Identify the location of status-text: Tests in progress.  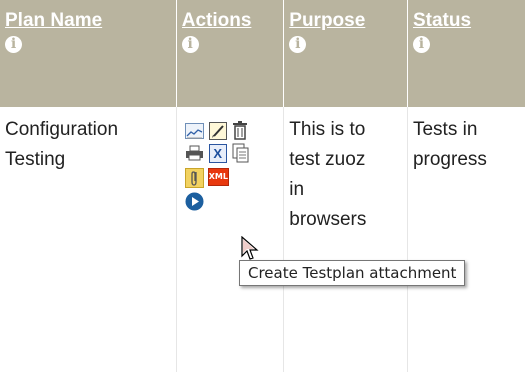
(449, 144).